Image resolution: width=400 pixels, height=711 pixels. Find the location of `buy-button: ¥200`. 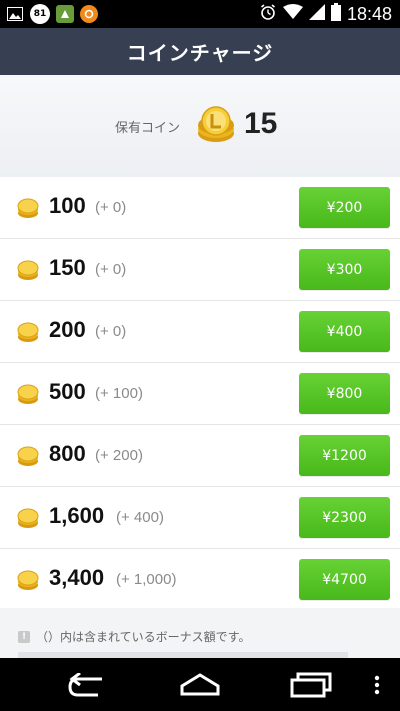

buy-button: ¥200 is located at coordinates (344, 207).